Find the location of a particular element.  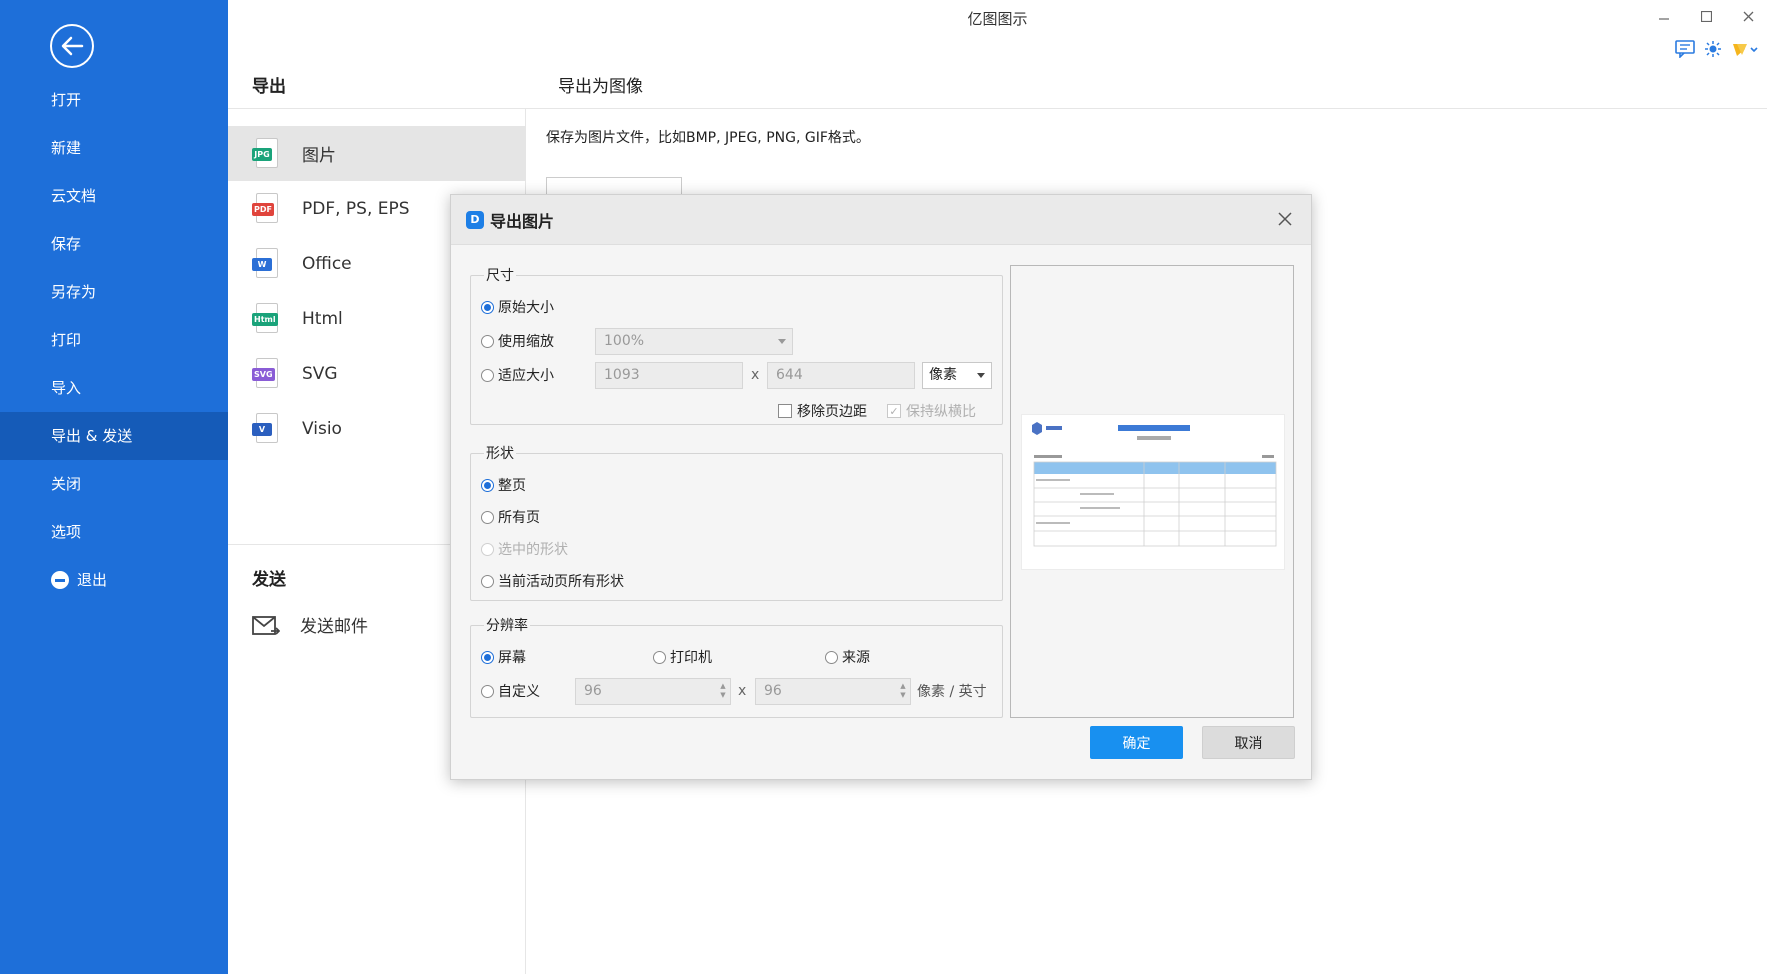

sidebar-item-label: 新建 is located at coordinates (66, 148).